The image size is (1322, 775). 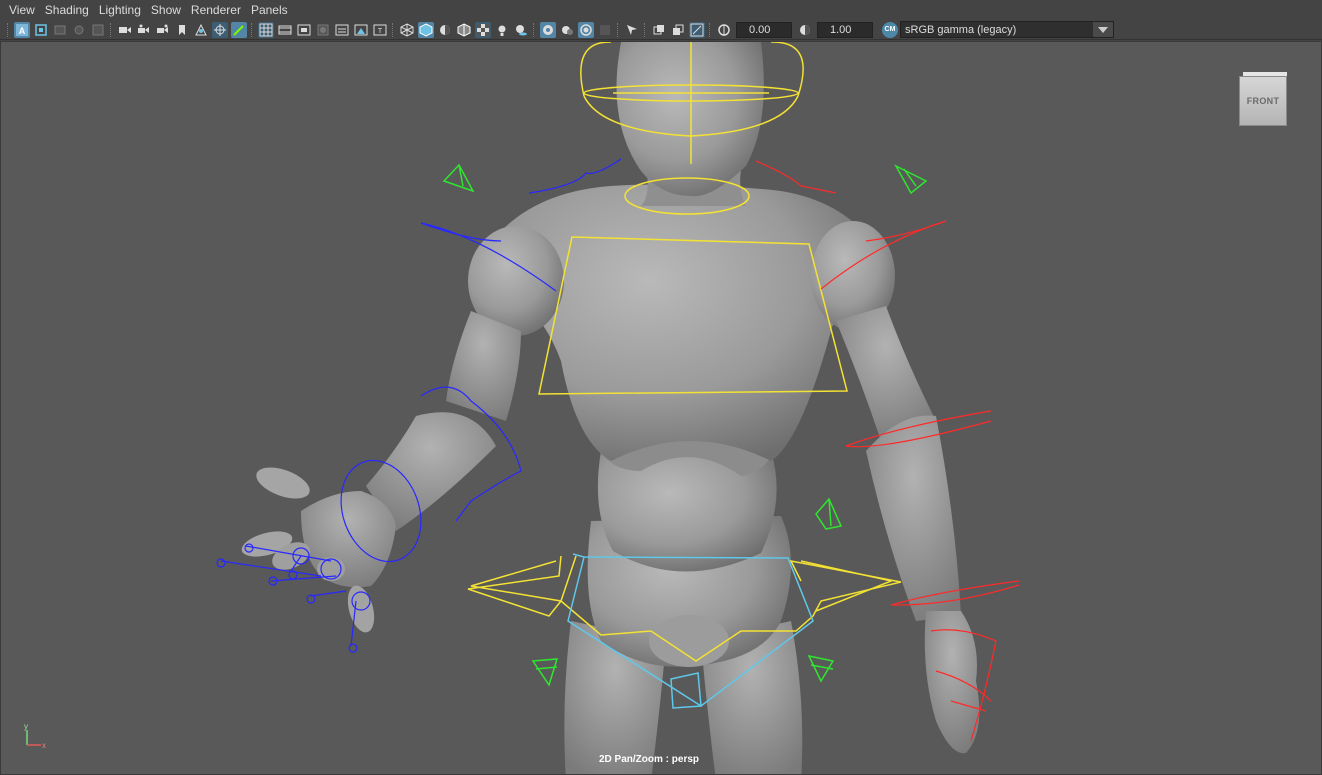 I want to click on pan-zoom-icon, so click(x=219, y=29).